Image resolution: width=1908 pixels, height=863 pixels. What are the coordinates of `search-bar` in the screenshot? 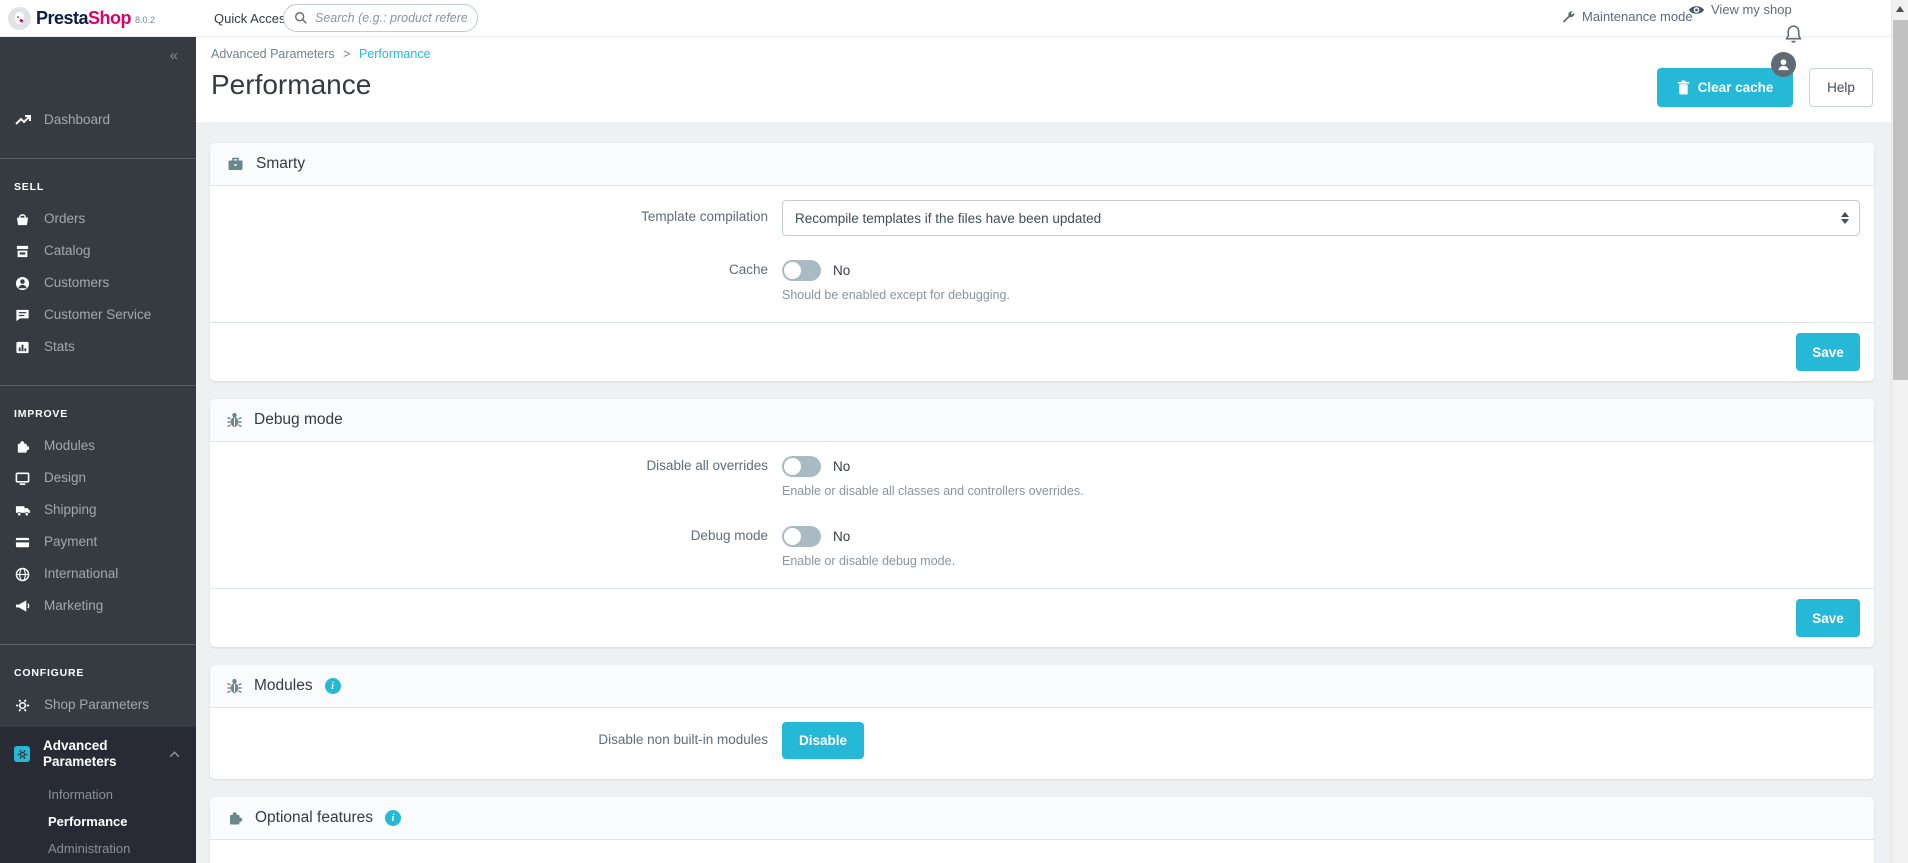 It's located at (380, 18).